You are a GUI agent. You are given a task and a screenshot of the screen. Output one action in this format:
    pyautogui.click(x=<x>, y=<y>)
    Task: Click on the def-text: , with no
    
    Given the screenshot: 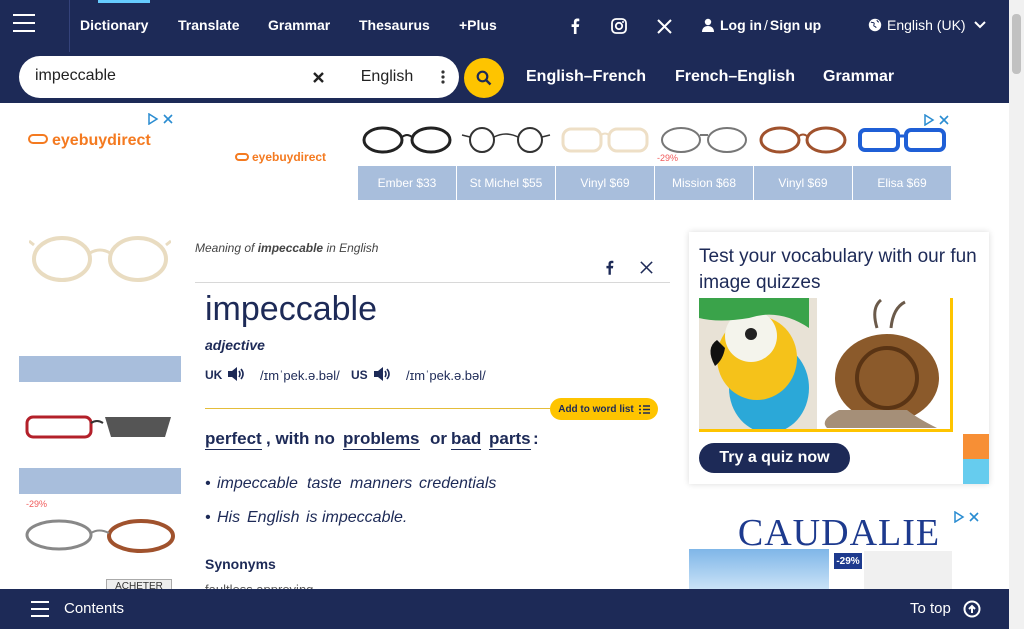 What is the action you would take?
    pyautogui.click(x=300, y=438)
    